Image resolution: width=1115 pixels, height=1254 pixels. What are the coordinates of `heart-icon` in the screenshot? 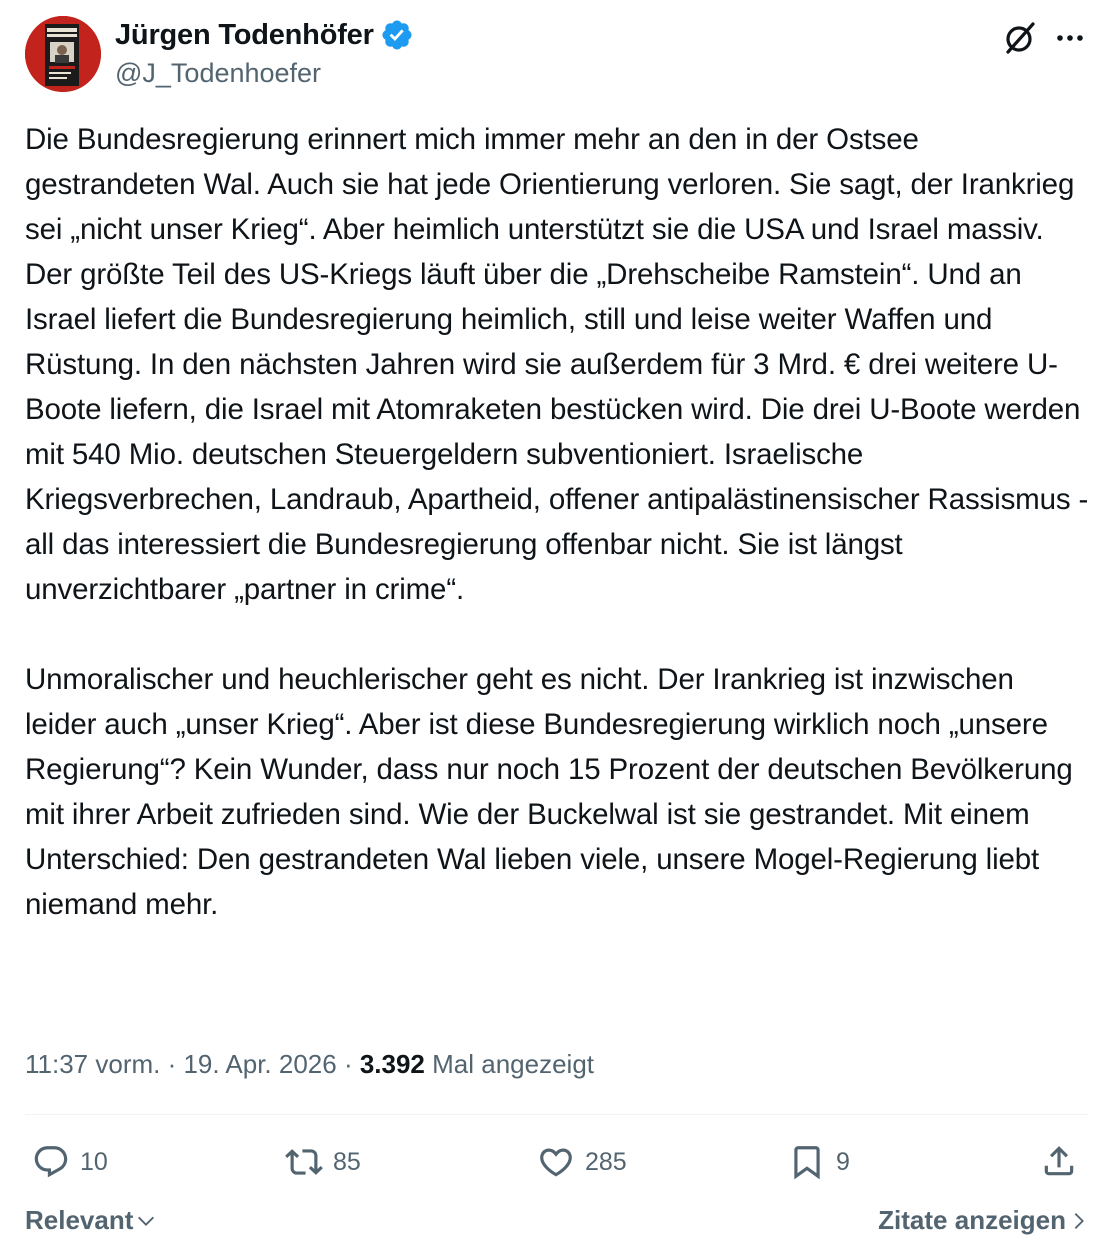 It's located at (556, 1162).